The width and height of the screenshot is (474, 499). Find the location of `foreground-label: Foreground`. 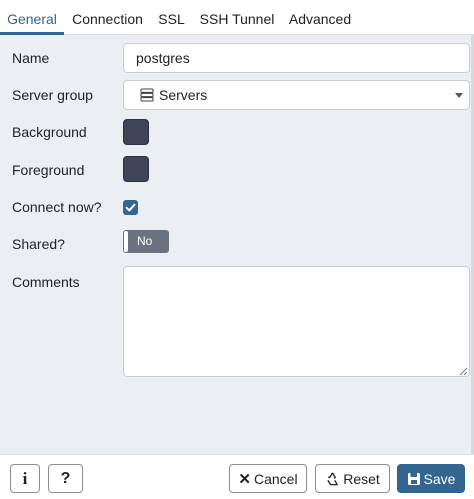

foreground-label: Foreground is located at coordinates (48, 170).